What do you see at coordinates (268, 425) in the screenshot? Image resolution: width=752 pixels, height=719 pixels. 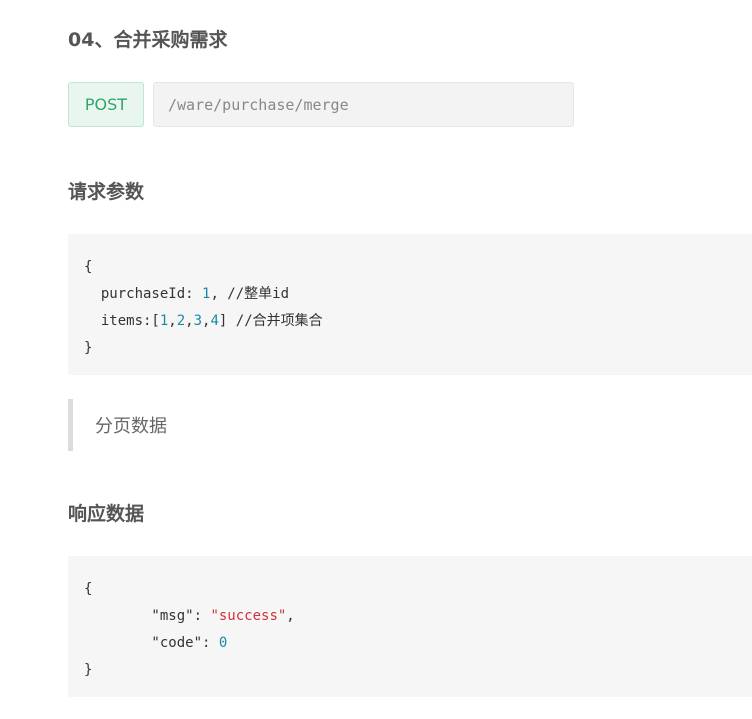 I see `blockquote-note: 分页数据` at bounding box center [268, 425].